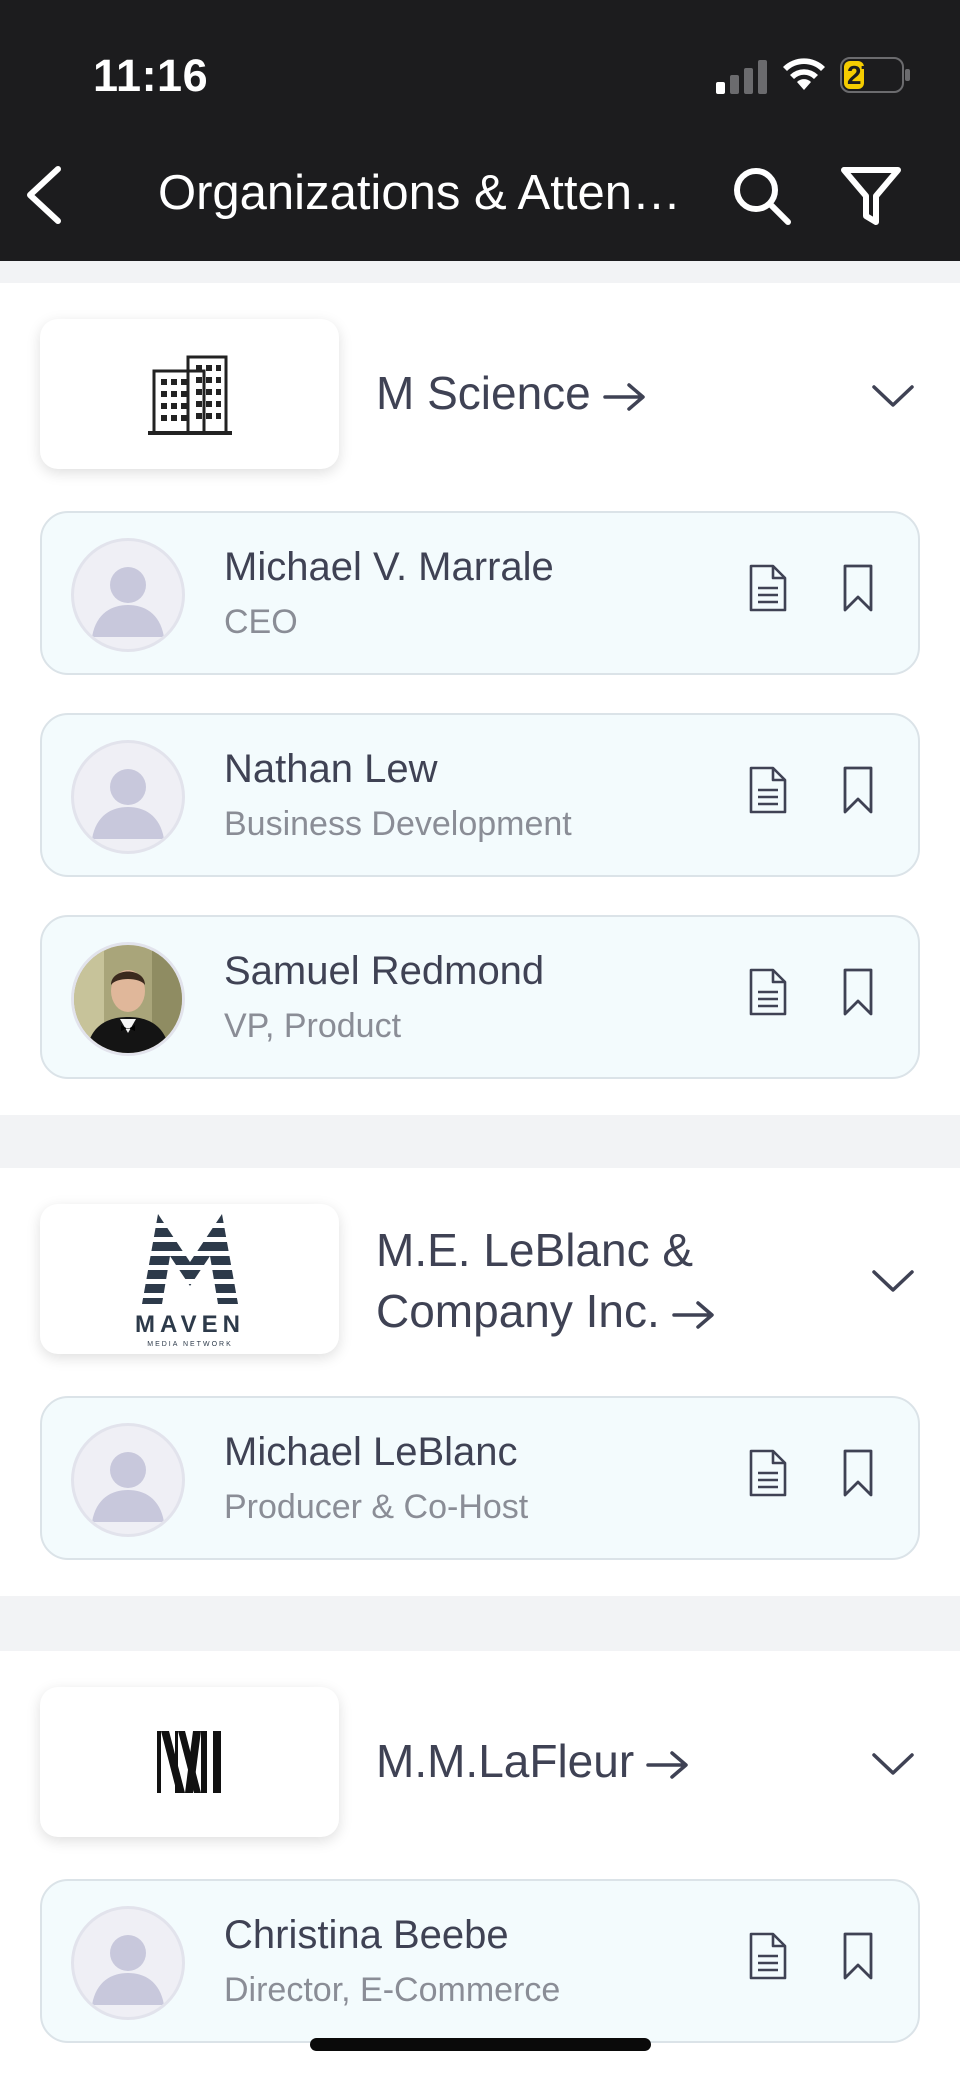 The height and width of the screenshot is (2079, 960). I want to click on status-time: 11:16, so click(151, 75).